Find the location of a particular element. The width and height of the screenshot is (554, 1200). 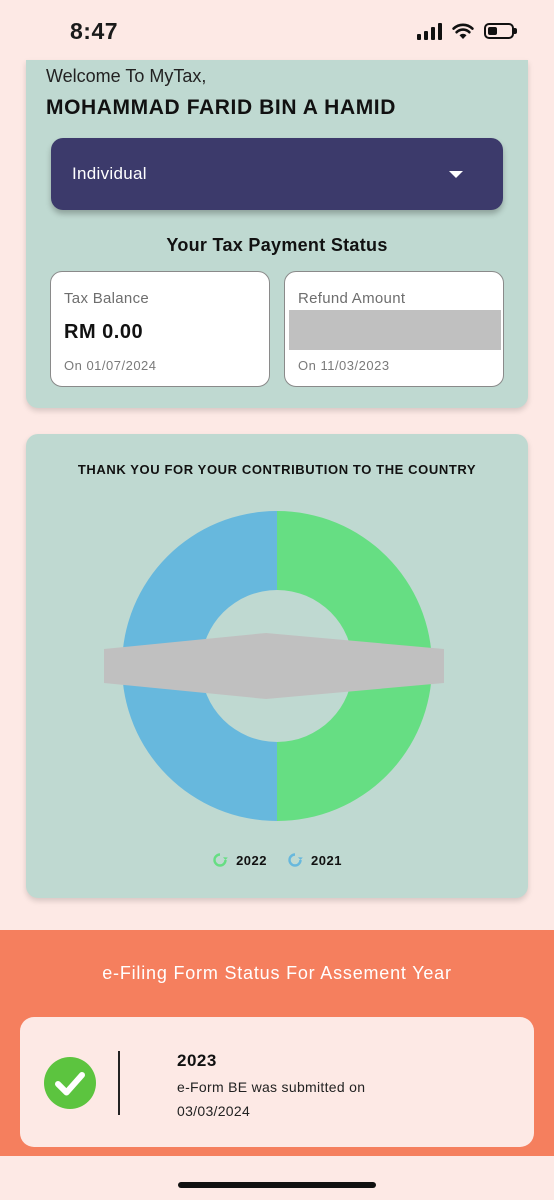

legend-label-2022: 2022 is located at coordinates (251, 860).